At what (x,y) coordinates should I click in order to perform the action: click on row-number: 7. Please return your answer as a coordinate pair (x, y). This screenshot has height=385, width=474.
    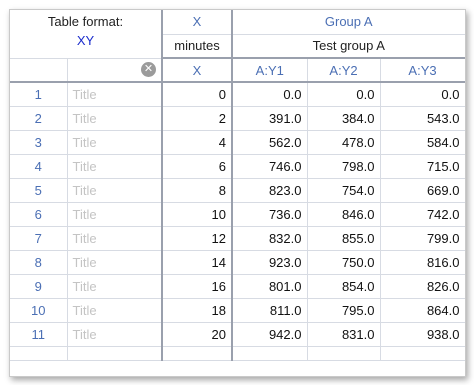
    Looking at the image, I should click on (39, 238).